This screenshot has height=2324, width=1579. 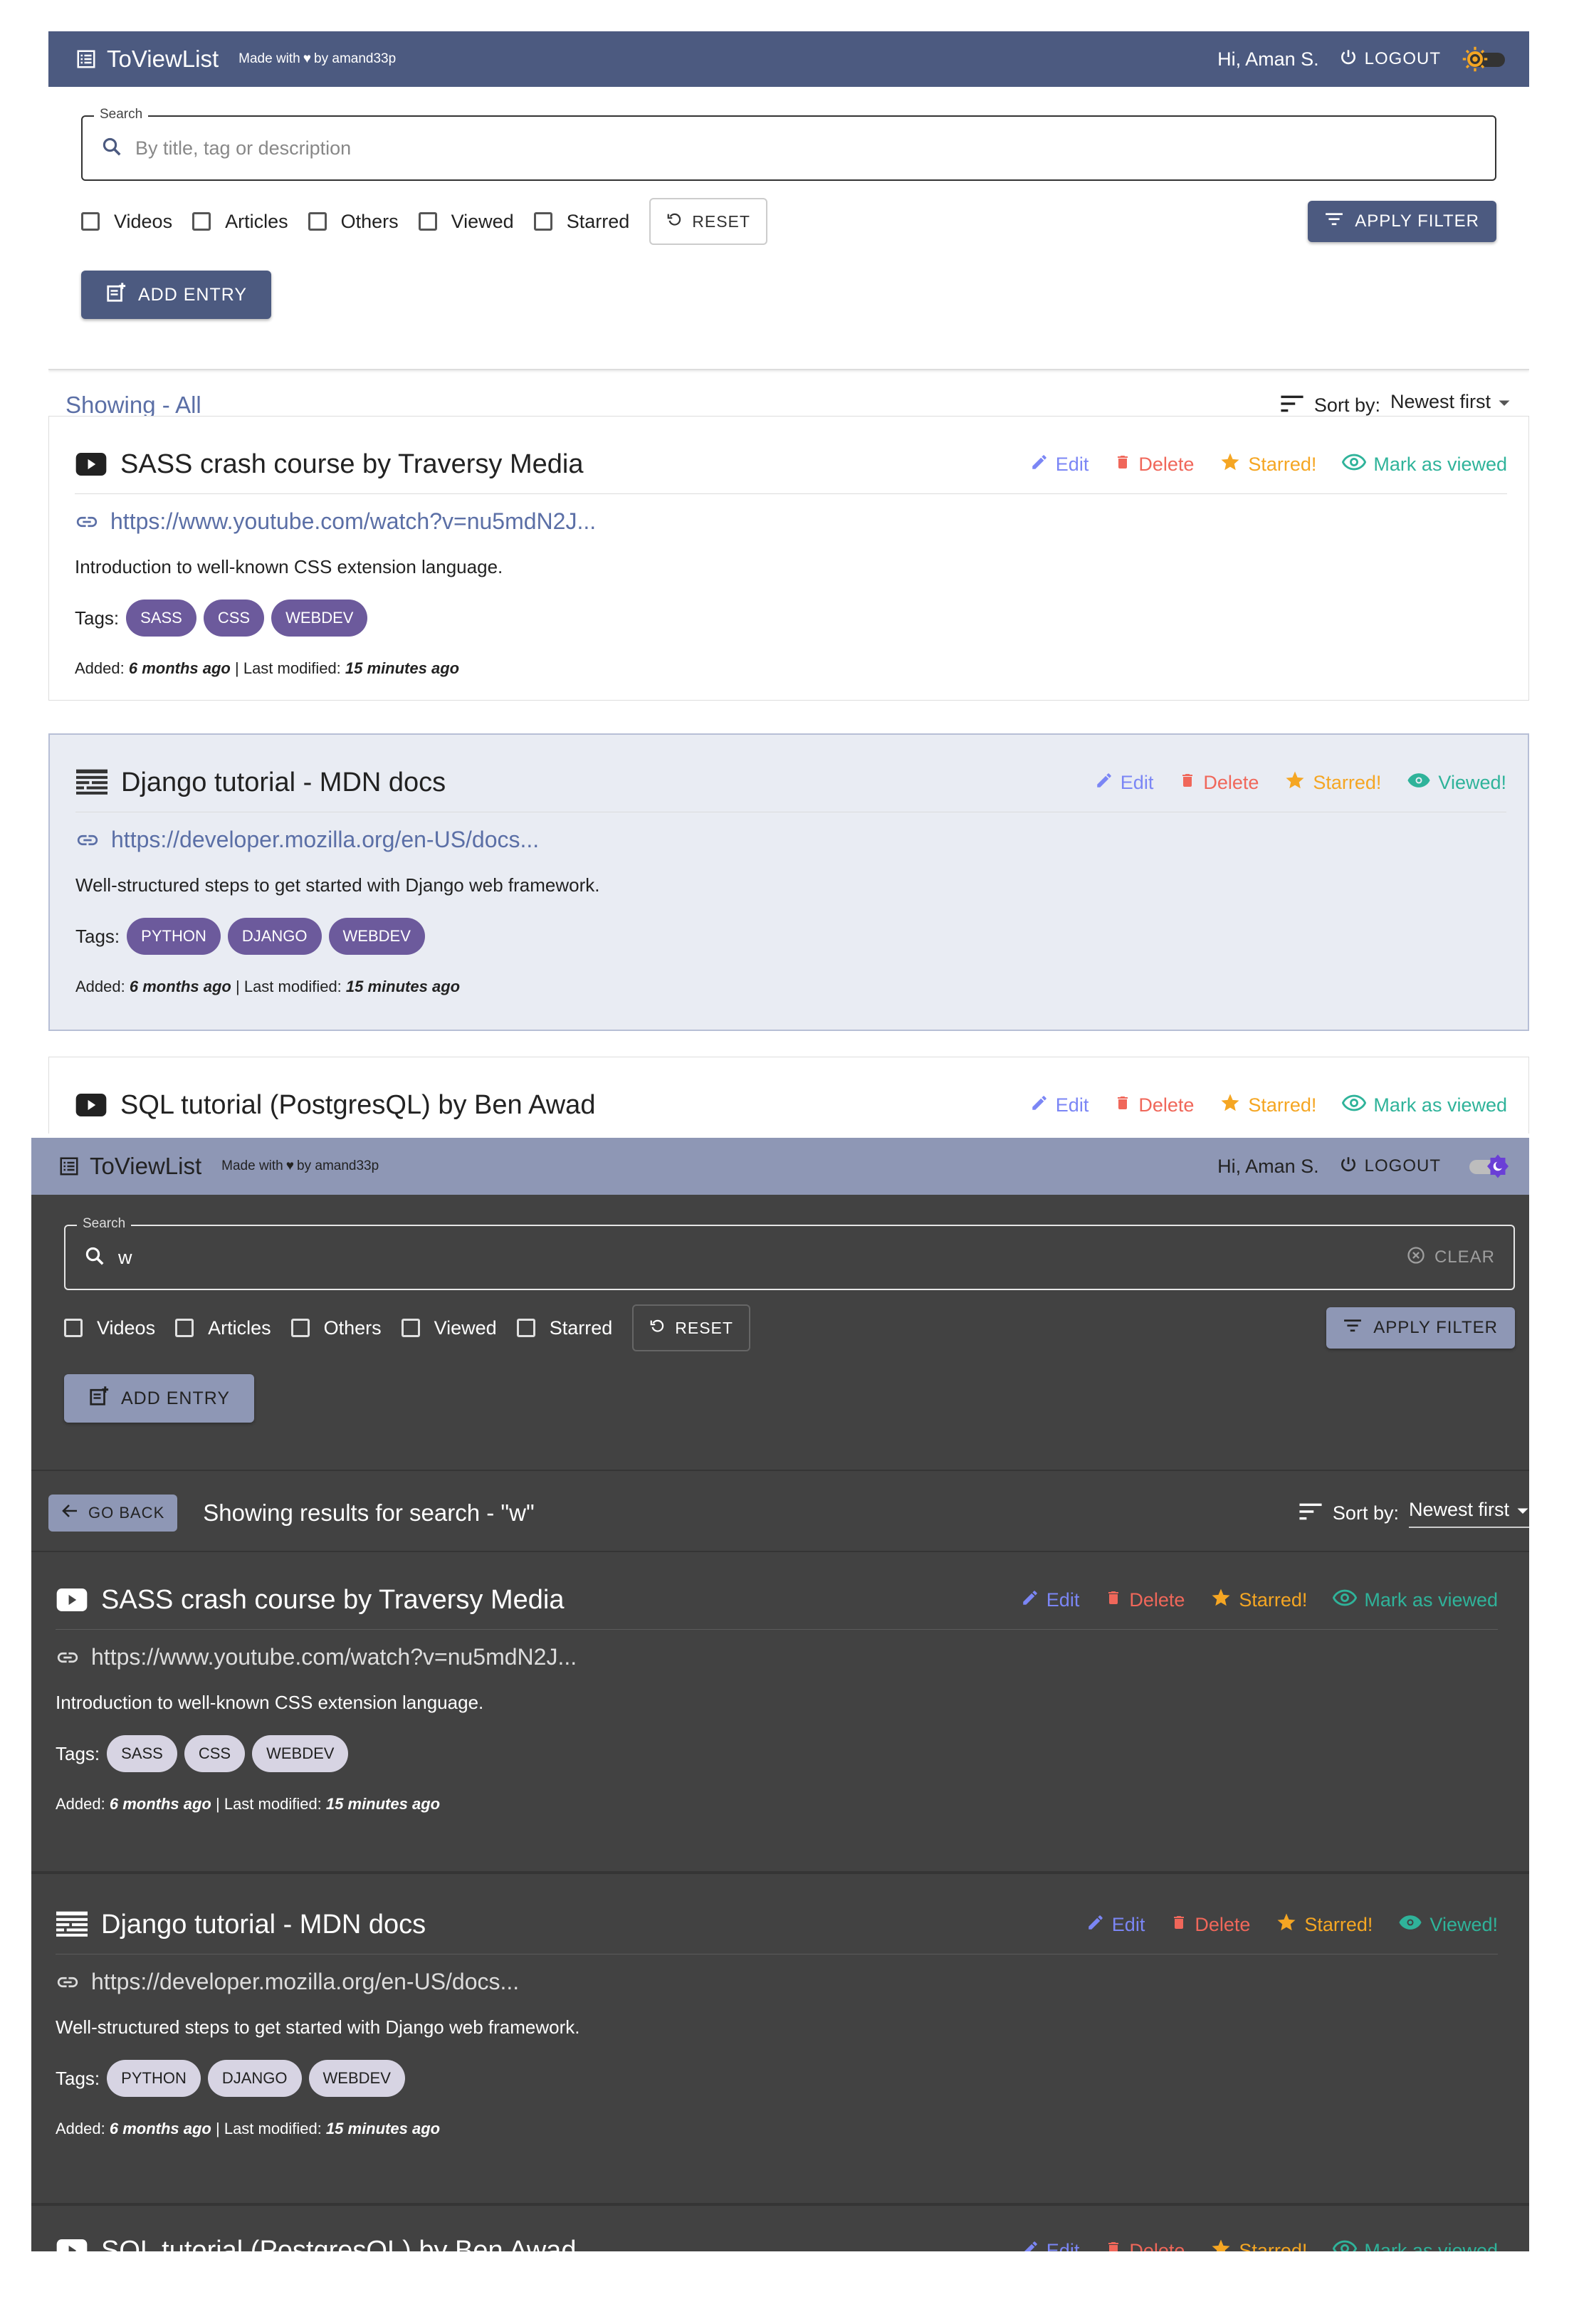 I want to click on clear-button: CLEAR, so click(x=1450, y=1257).